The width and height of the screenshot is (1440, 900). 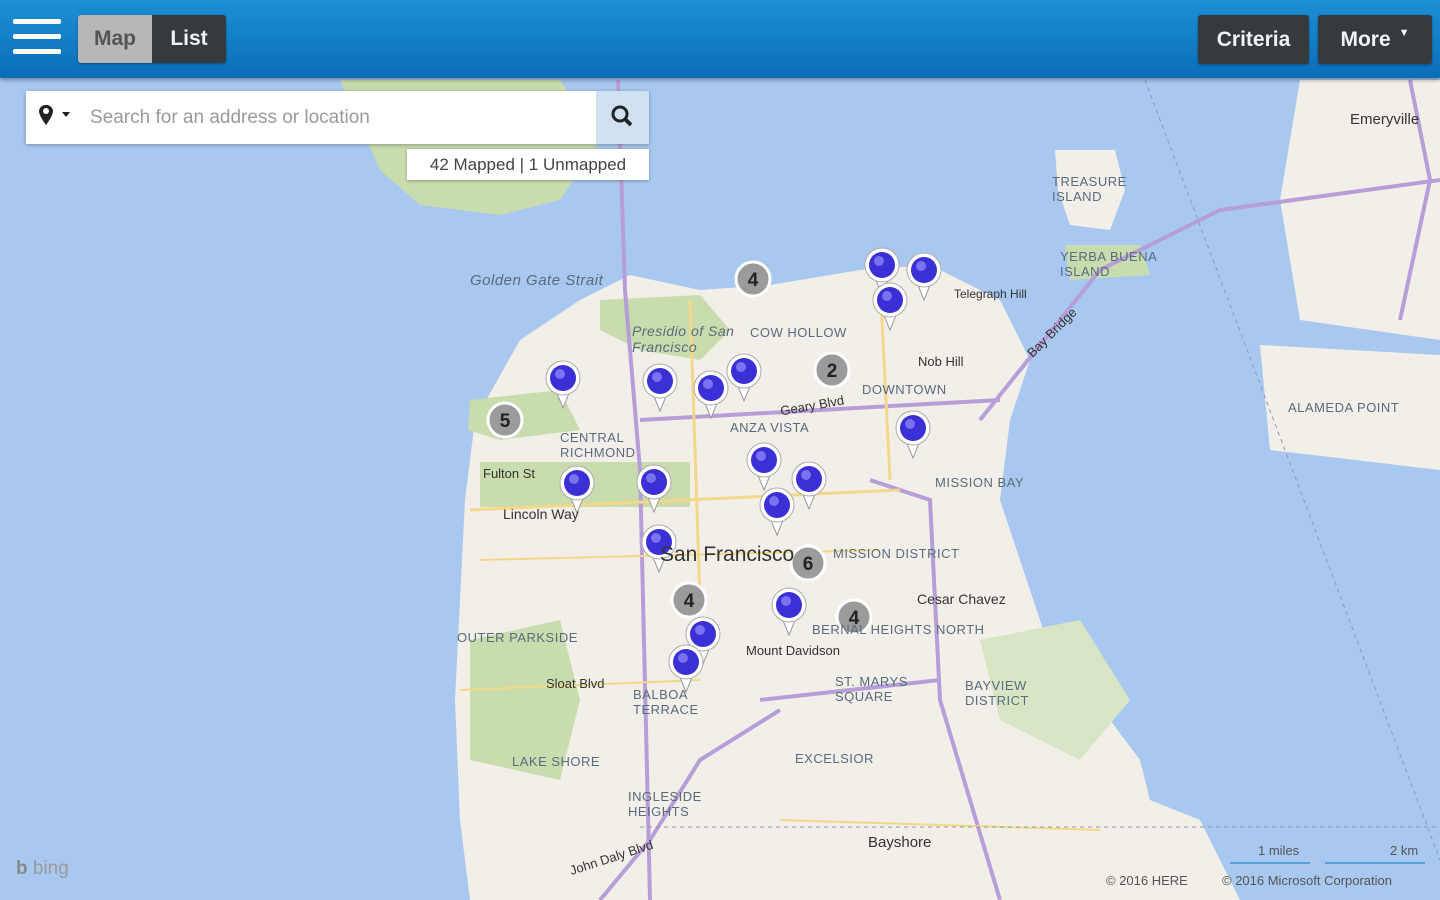 What do you see at coordinates (54, 115) in the screenshot?
I see `map-pin-icon` at bounding box center [54, 115].